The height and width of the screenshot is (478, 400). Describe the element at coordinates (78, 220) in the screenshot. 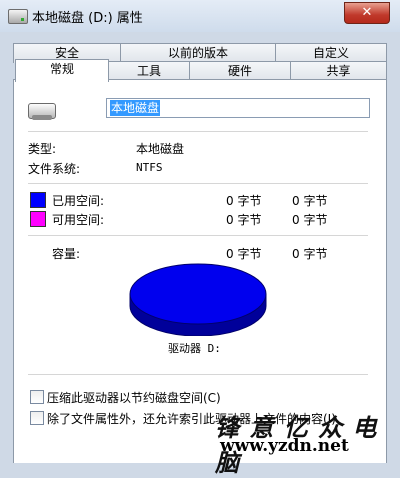

I see `free-space-label: 可用空间:` at that location.